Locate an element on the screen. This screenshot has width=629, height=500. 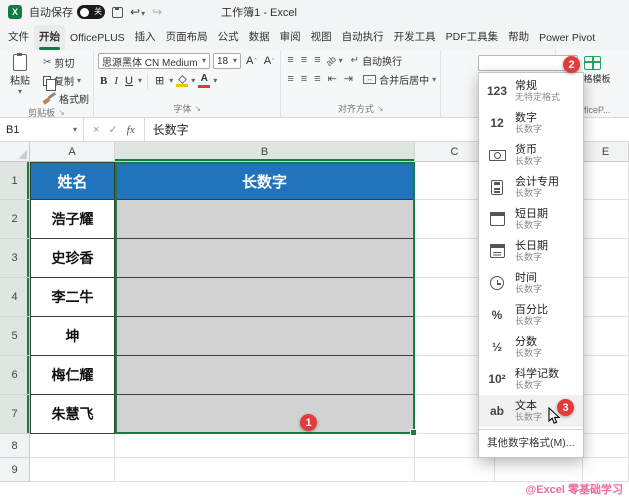
column-header-a: A is located at coordinates (72, 152).